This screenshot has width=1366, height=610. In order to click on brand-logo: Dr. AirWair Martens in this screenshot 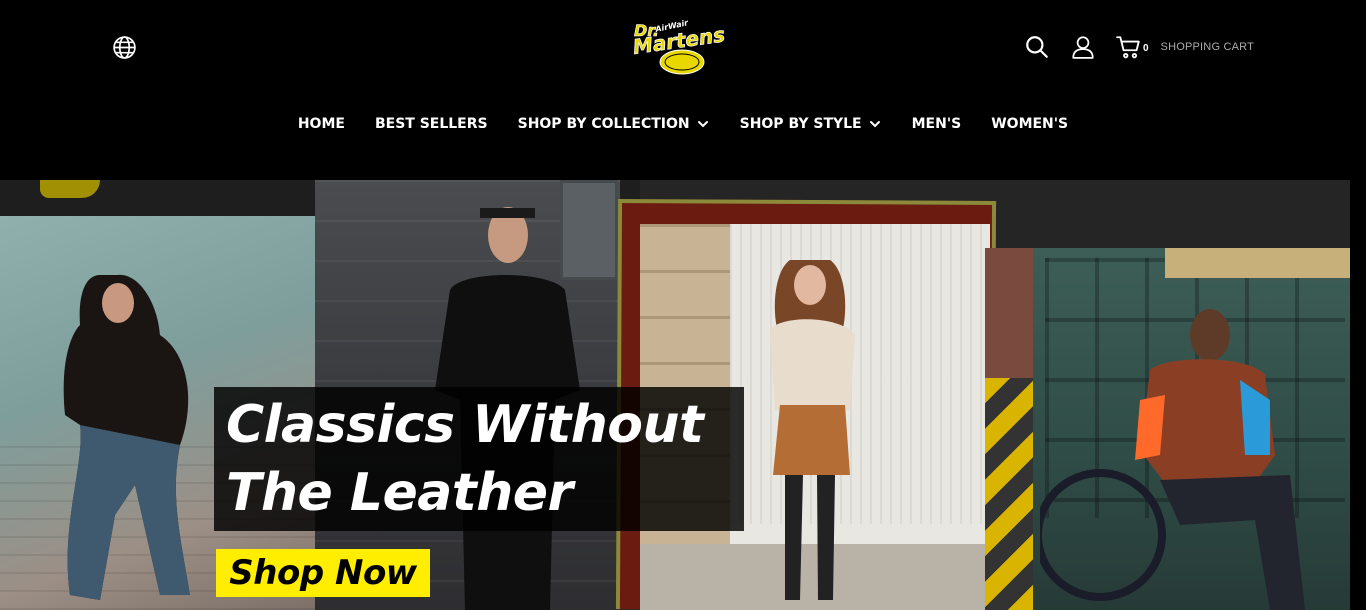, I will do `click(680, 47)`.